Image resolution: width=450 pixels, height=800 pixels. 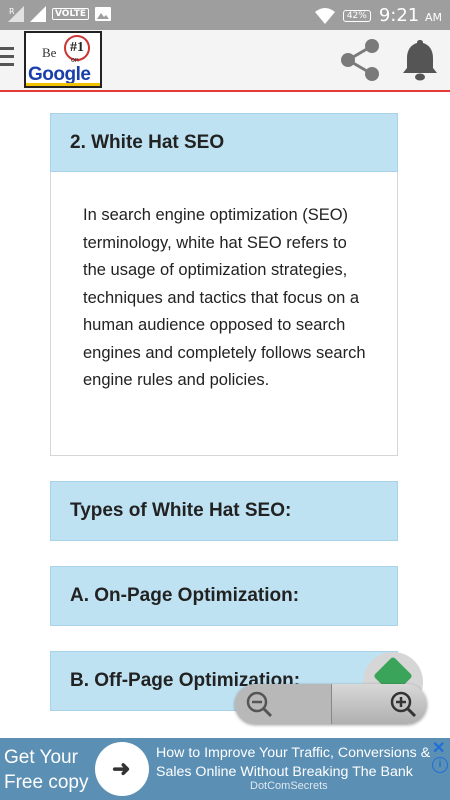 I want to click on share-icon, so click(x=360, y=60).